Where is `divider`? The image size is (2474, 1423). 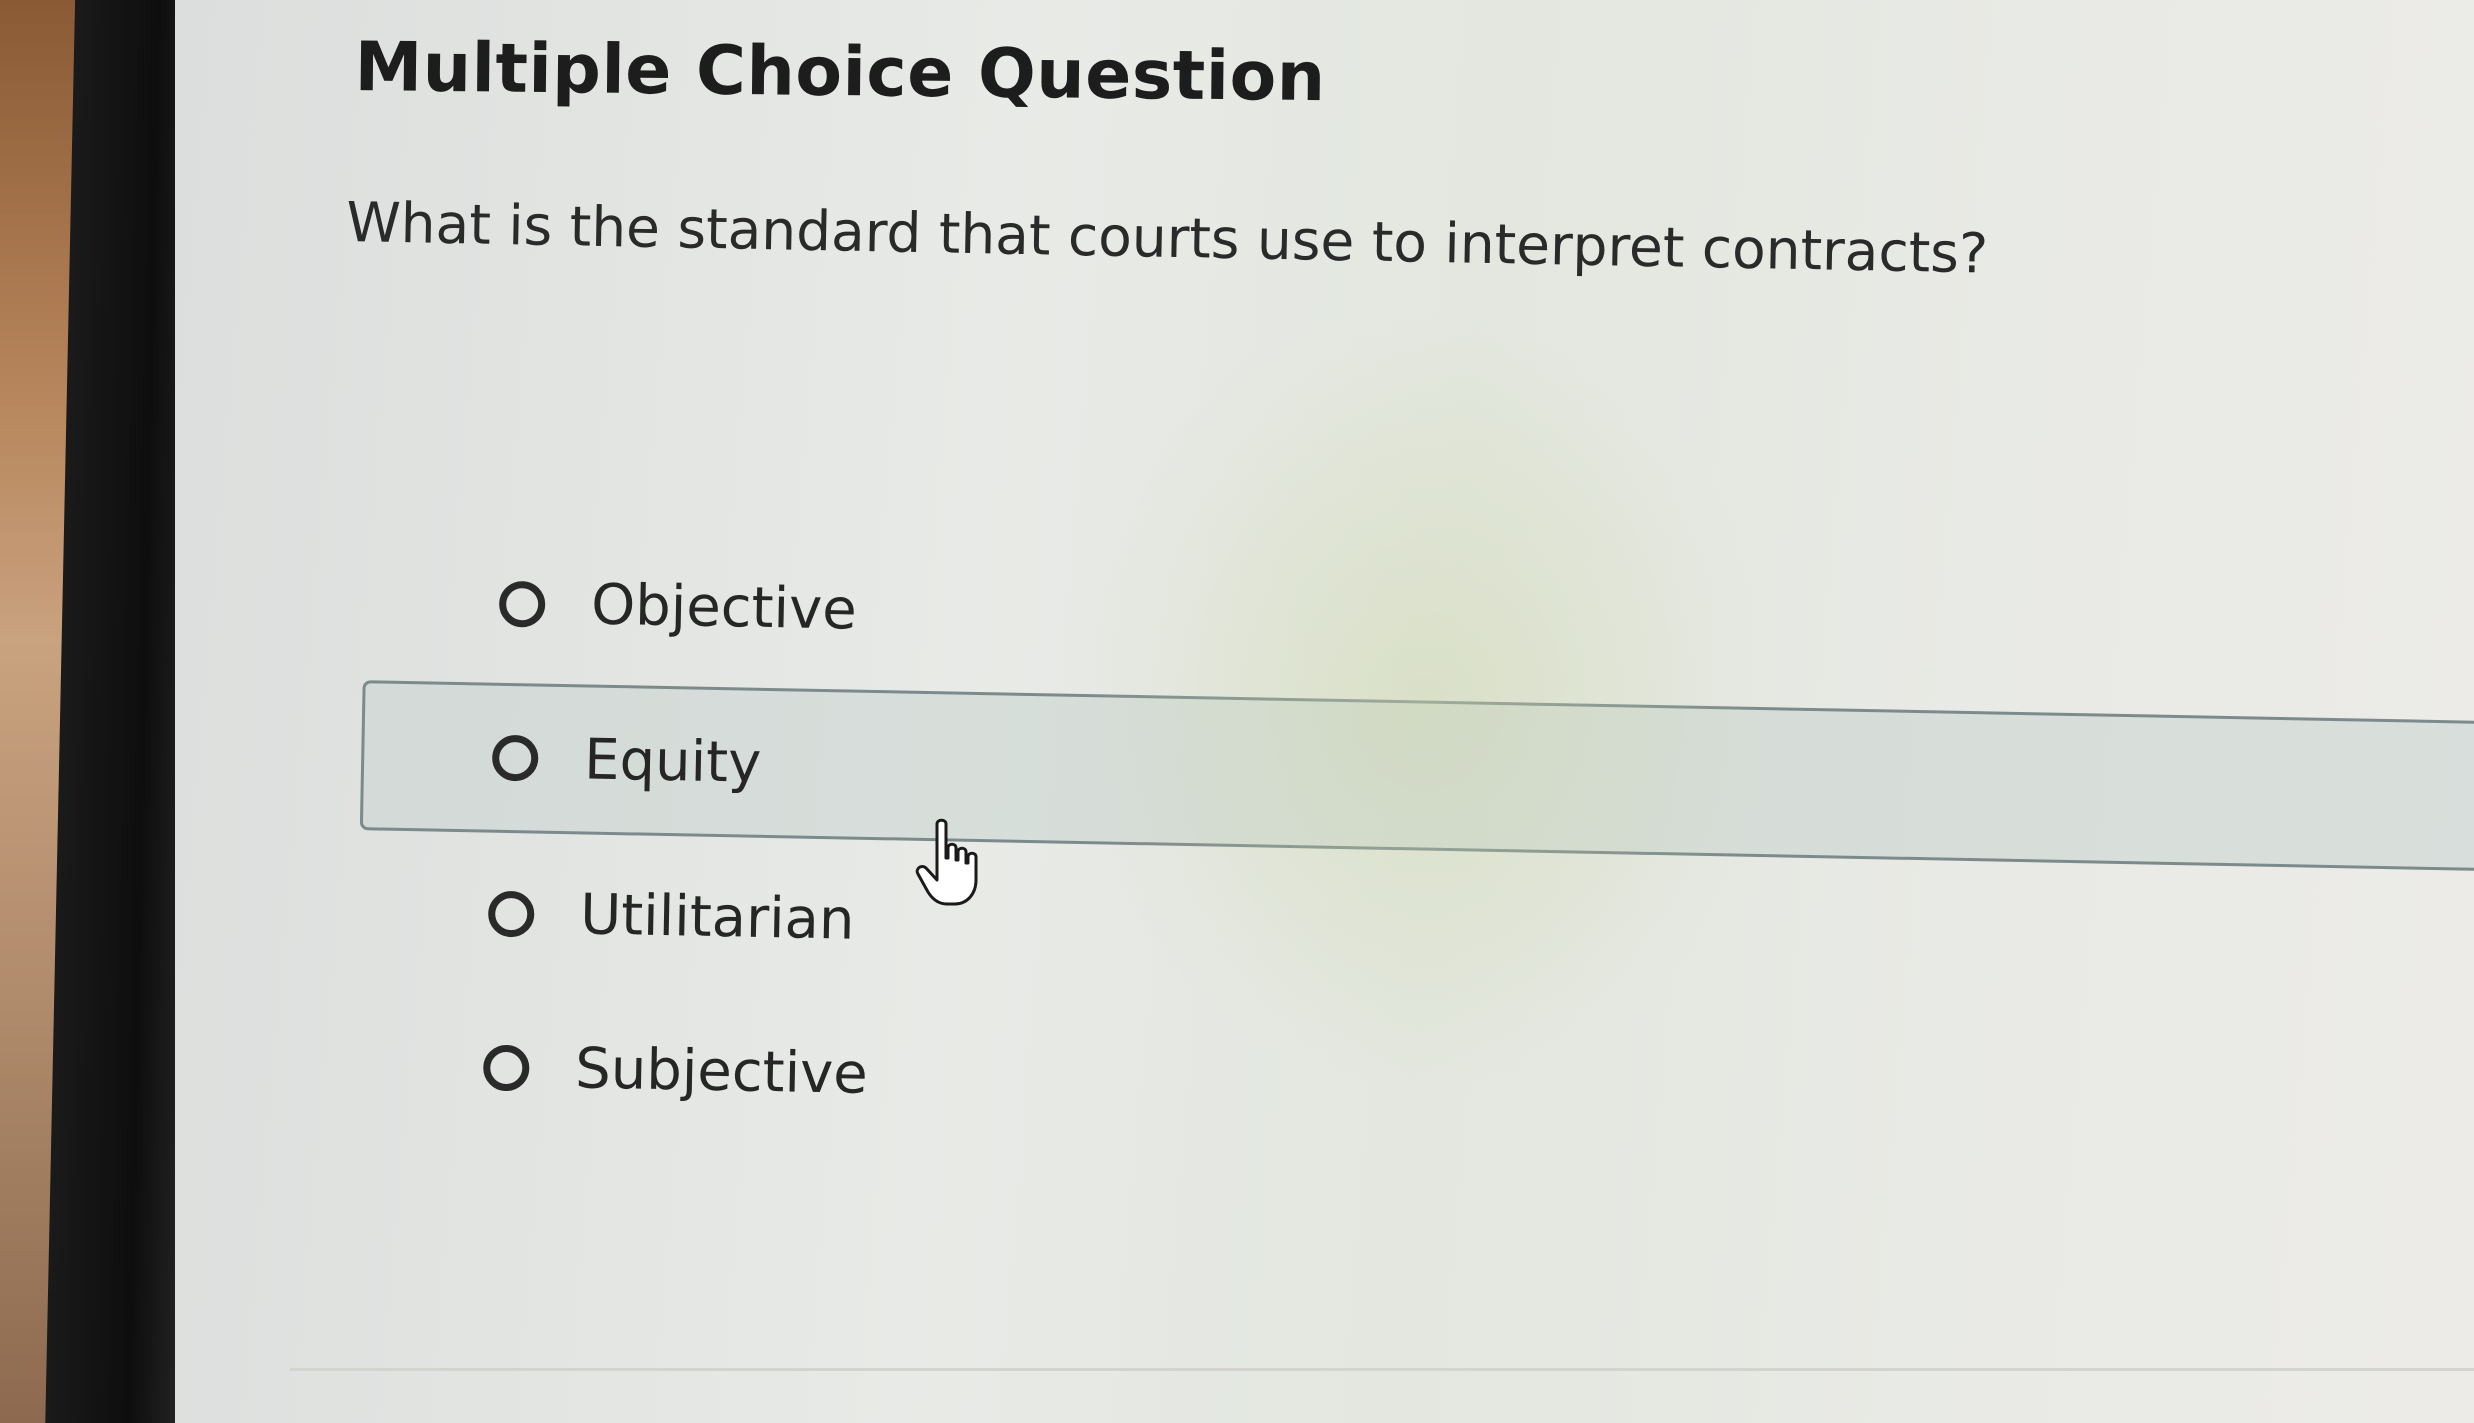 divider is located at coordinates (1382, 1369).